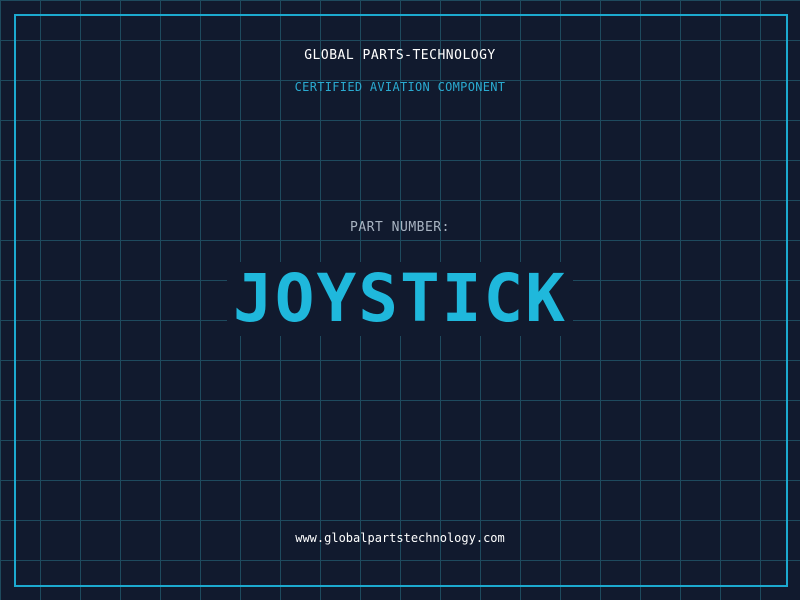  What do you see at coordinates (400, 227) in the screenshot?
I see `part-number-label: PART NUMBER:` at bounding box center [400, 227].